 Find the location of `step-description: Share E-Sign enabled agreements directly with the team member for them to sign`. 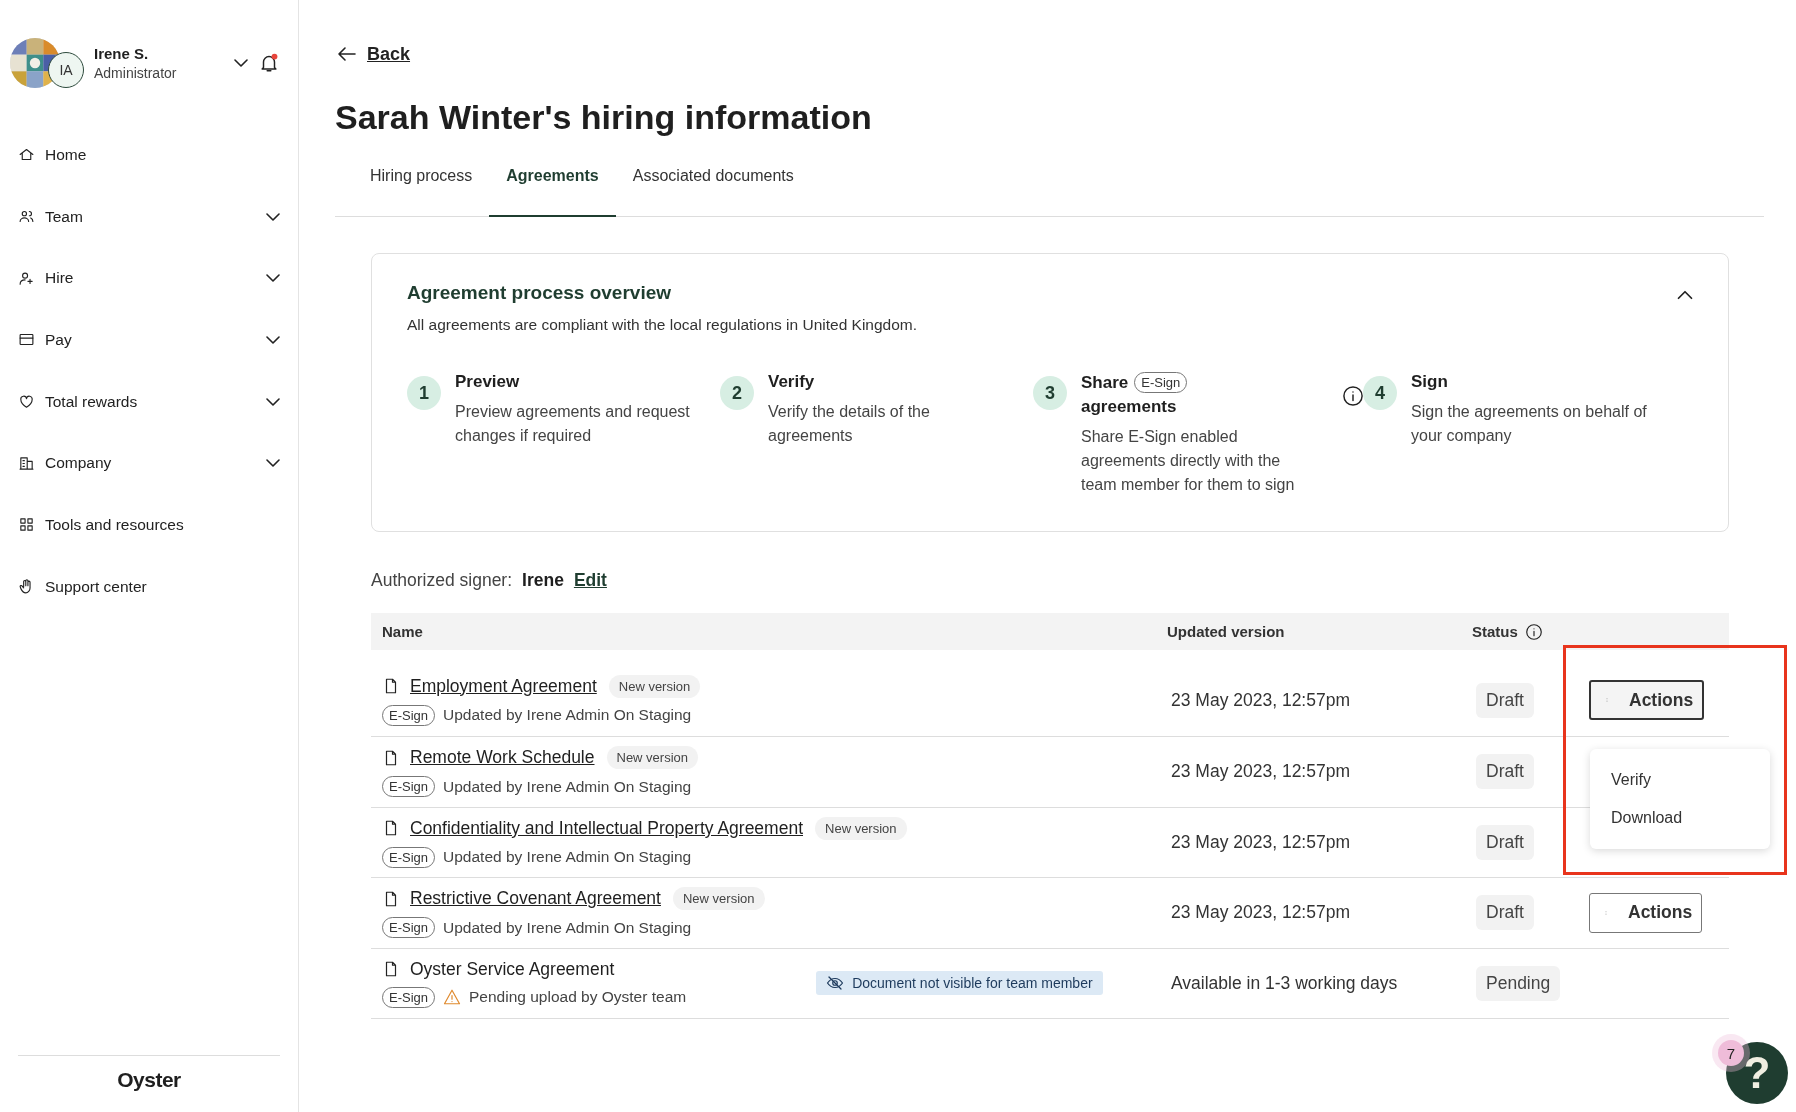

step-description: Share E-Sign enabled agreements directly with the team member for them to sign is located at coordinates (1188, 461).